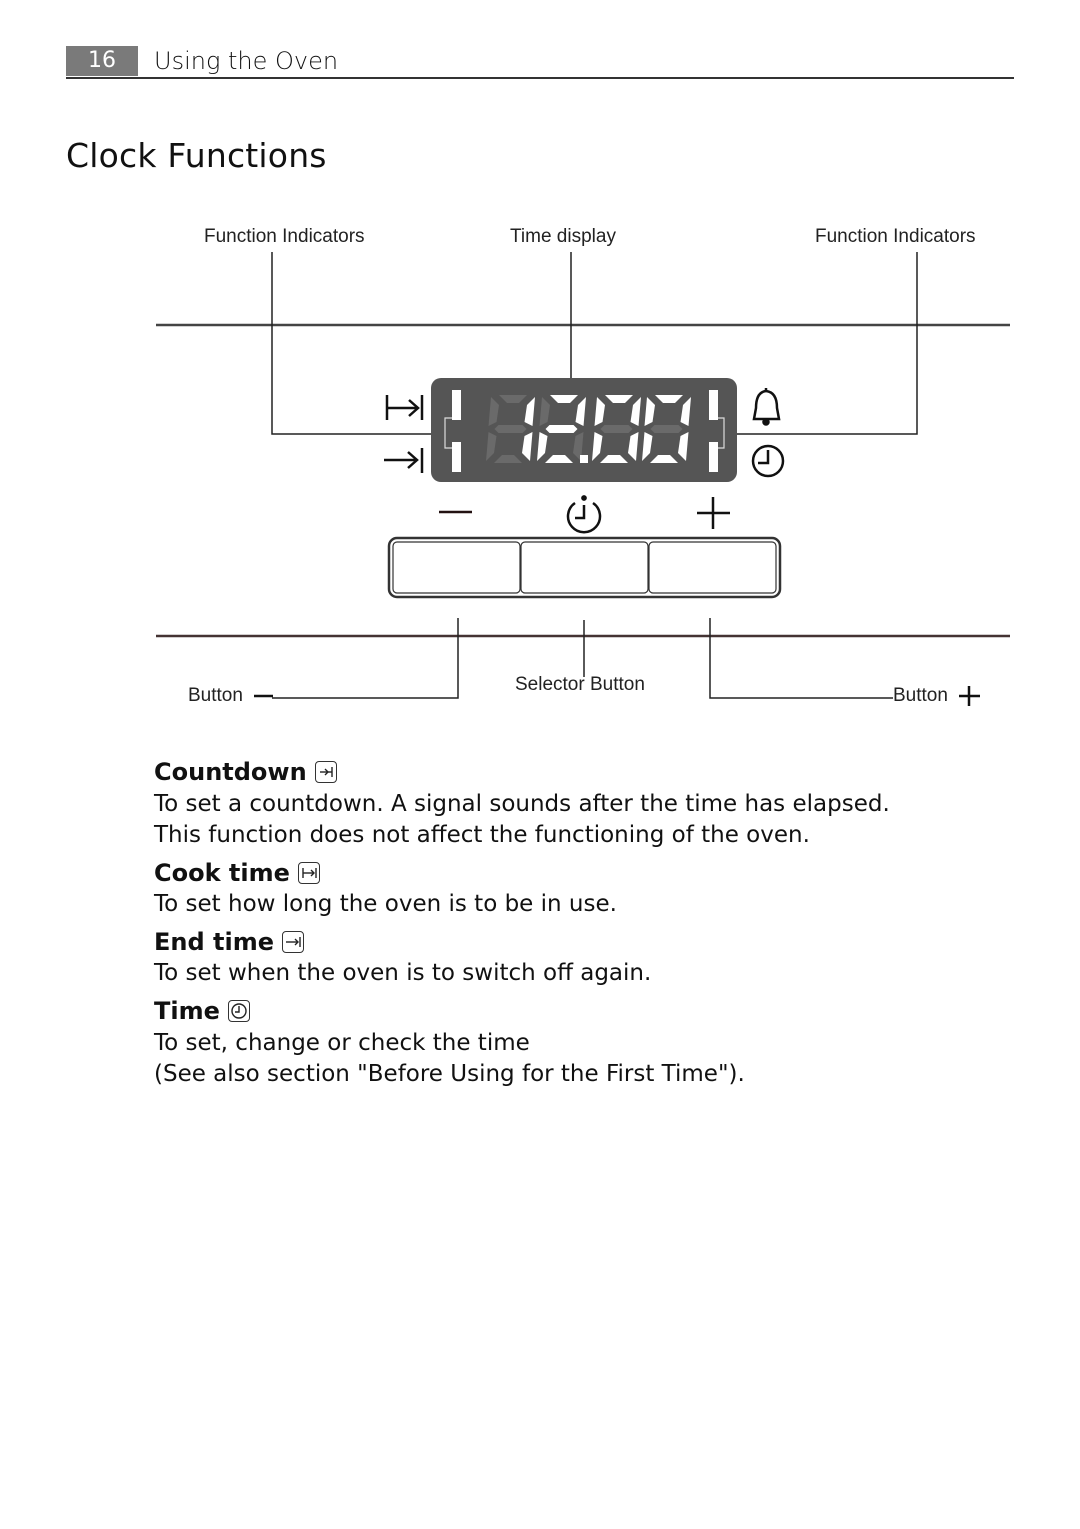  I want to click on selector-button, so click(584, 567).